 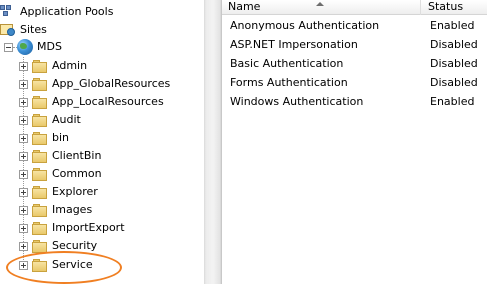 What do you see at coordinates (33, 29) in the screenshot?
I see `tree-item-label: Sites` at bounding box center [33, 29].